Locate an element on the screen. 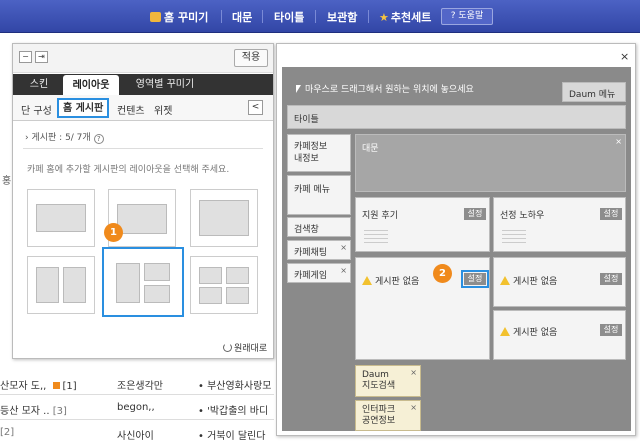 This screenshot has height=448, width=640. apply-button: 적용 is located at coordinates (251, 58).